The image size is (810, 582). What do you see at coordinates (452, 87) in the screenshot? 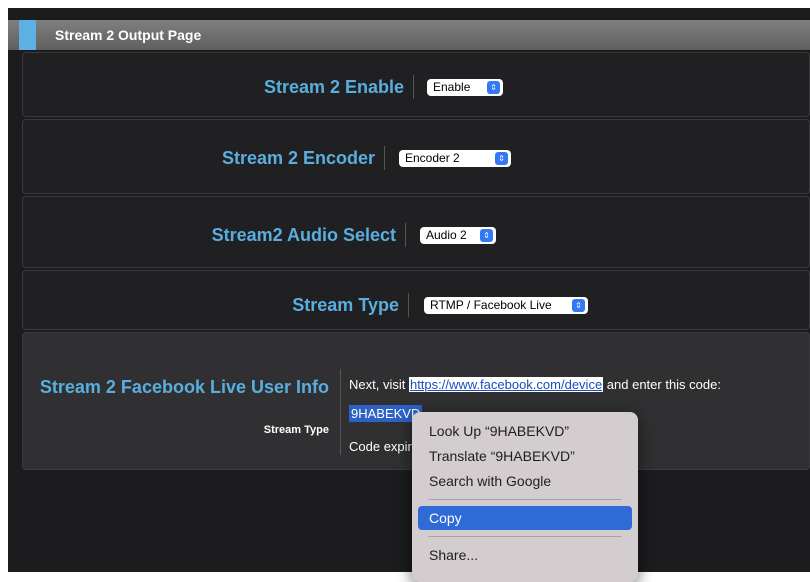
I see `stream-enable-value: Enable` at bounding box center [452, 87].